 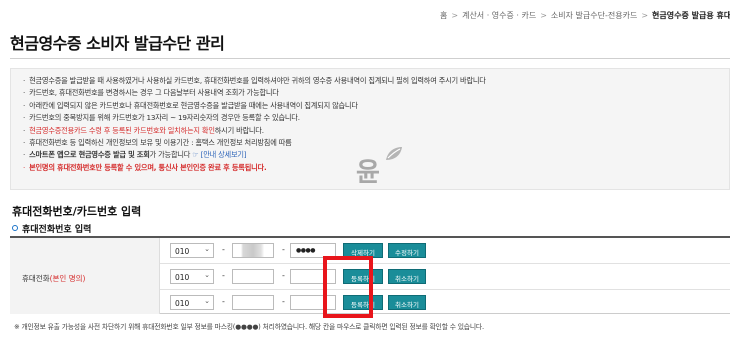 I want to click on sub-title: 휴대전화번호 입력, so click(x=51, y=228).